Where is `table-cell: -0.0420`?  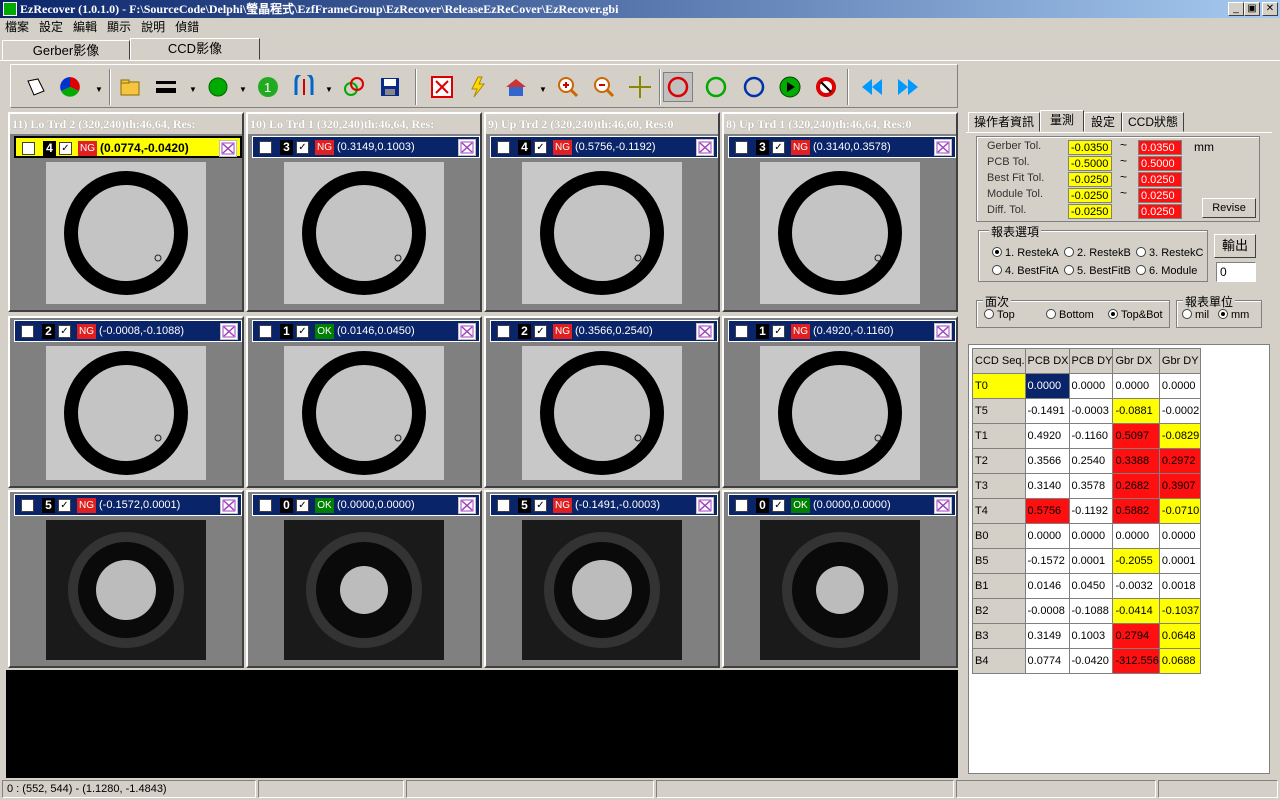
table-cell: -0.0420 is located at coordinates (1091, 661).